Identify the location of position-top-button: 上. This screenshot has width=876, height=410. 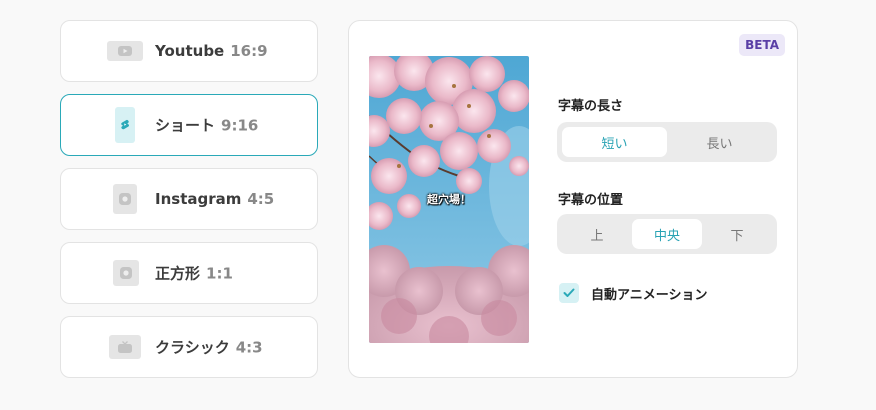
(597, 234).